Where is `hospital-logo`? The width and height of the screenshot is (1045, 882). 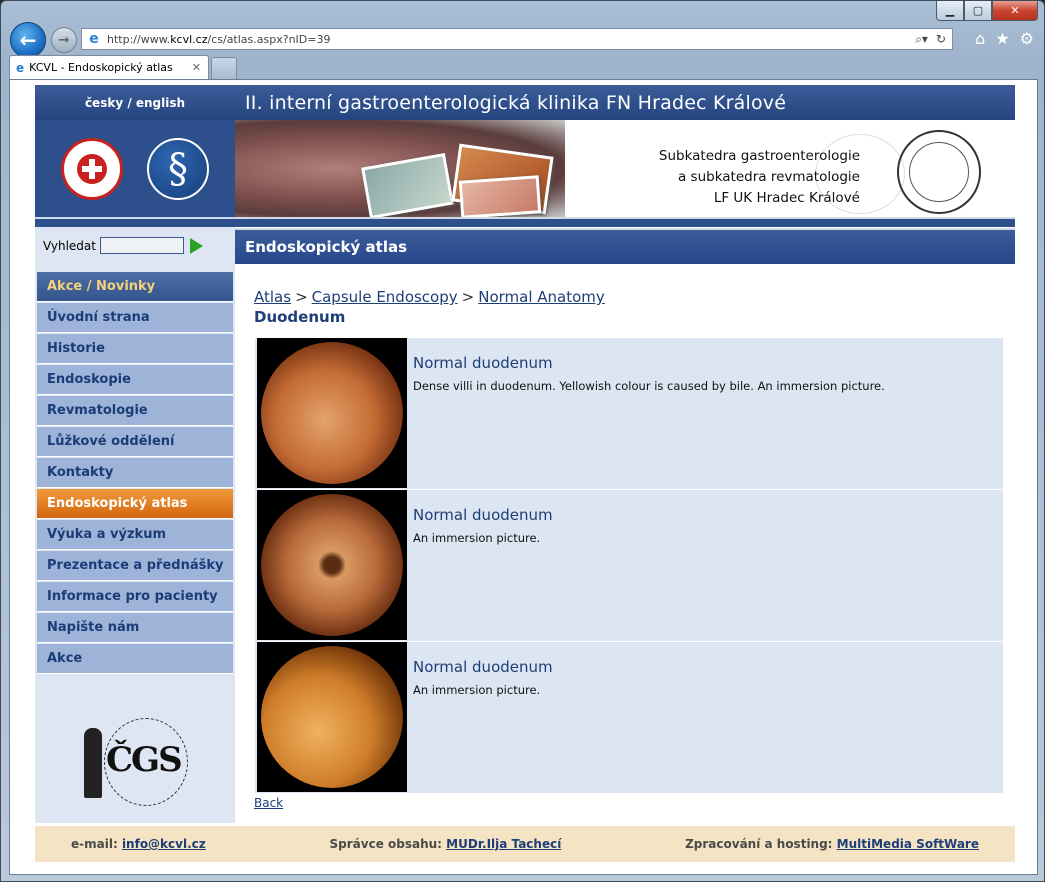
hospital-logo is located at coordinates (92, 168).